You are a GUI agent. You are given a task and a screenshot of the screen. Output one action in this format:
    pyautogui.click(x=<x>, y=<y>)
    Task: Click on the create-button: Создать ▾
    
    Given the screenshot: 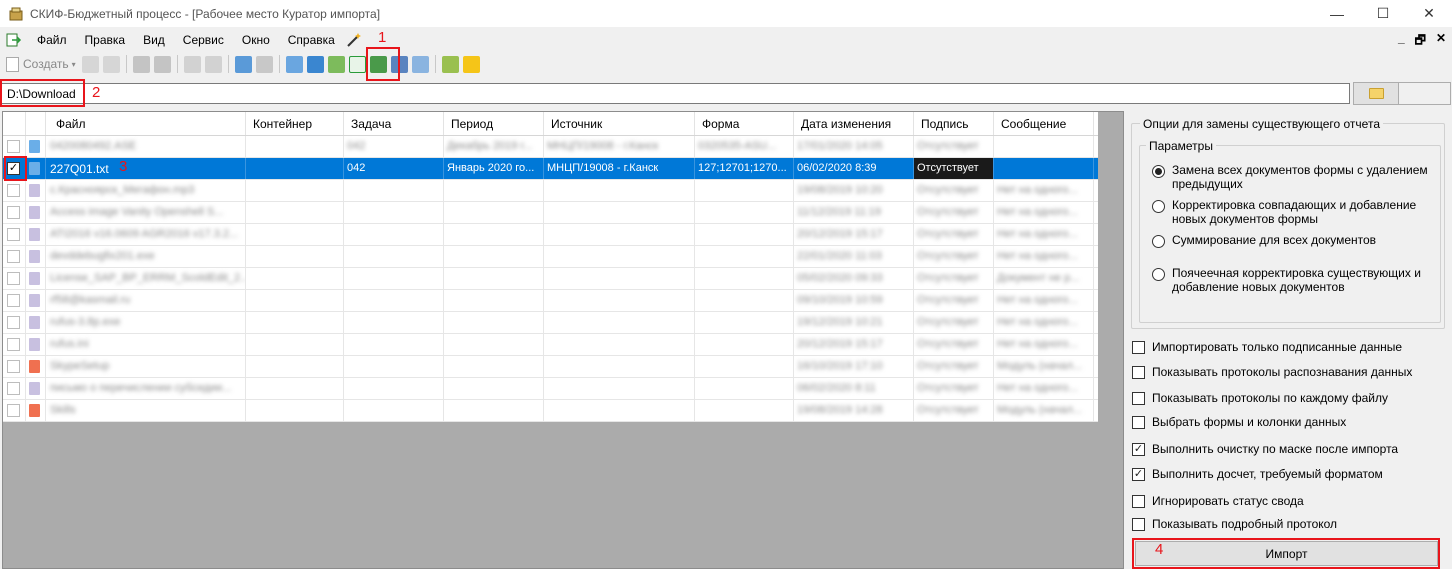 What is the action you would take?
    pyautogui.click(x=41, y=64)
    